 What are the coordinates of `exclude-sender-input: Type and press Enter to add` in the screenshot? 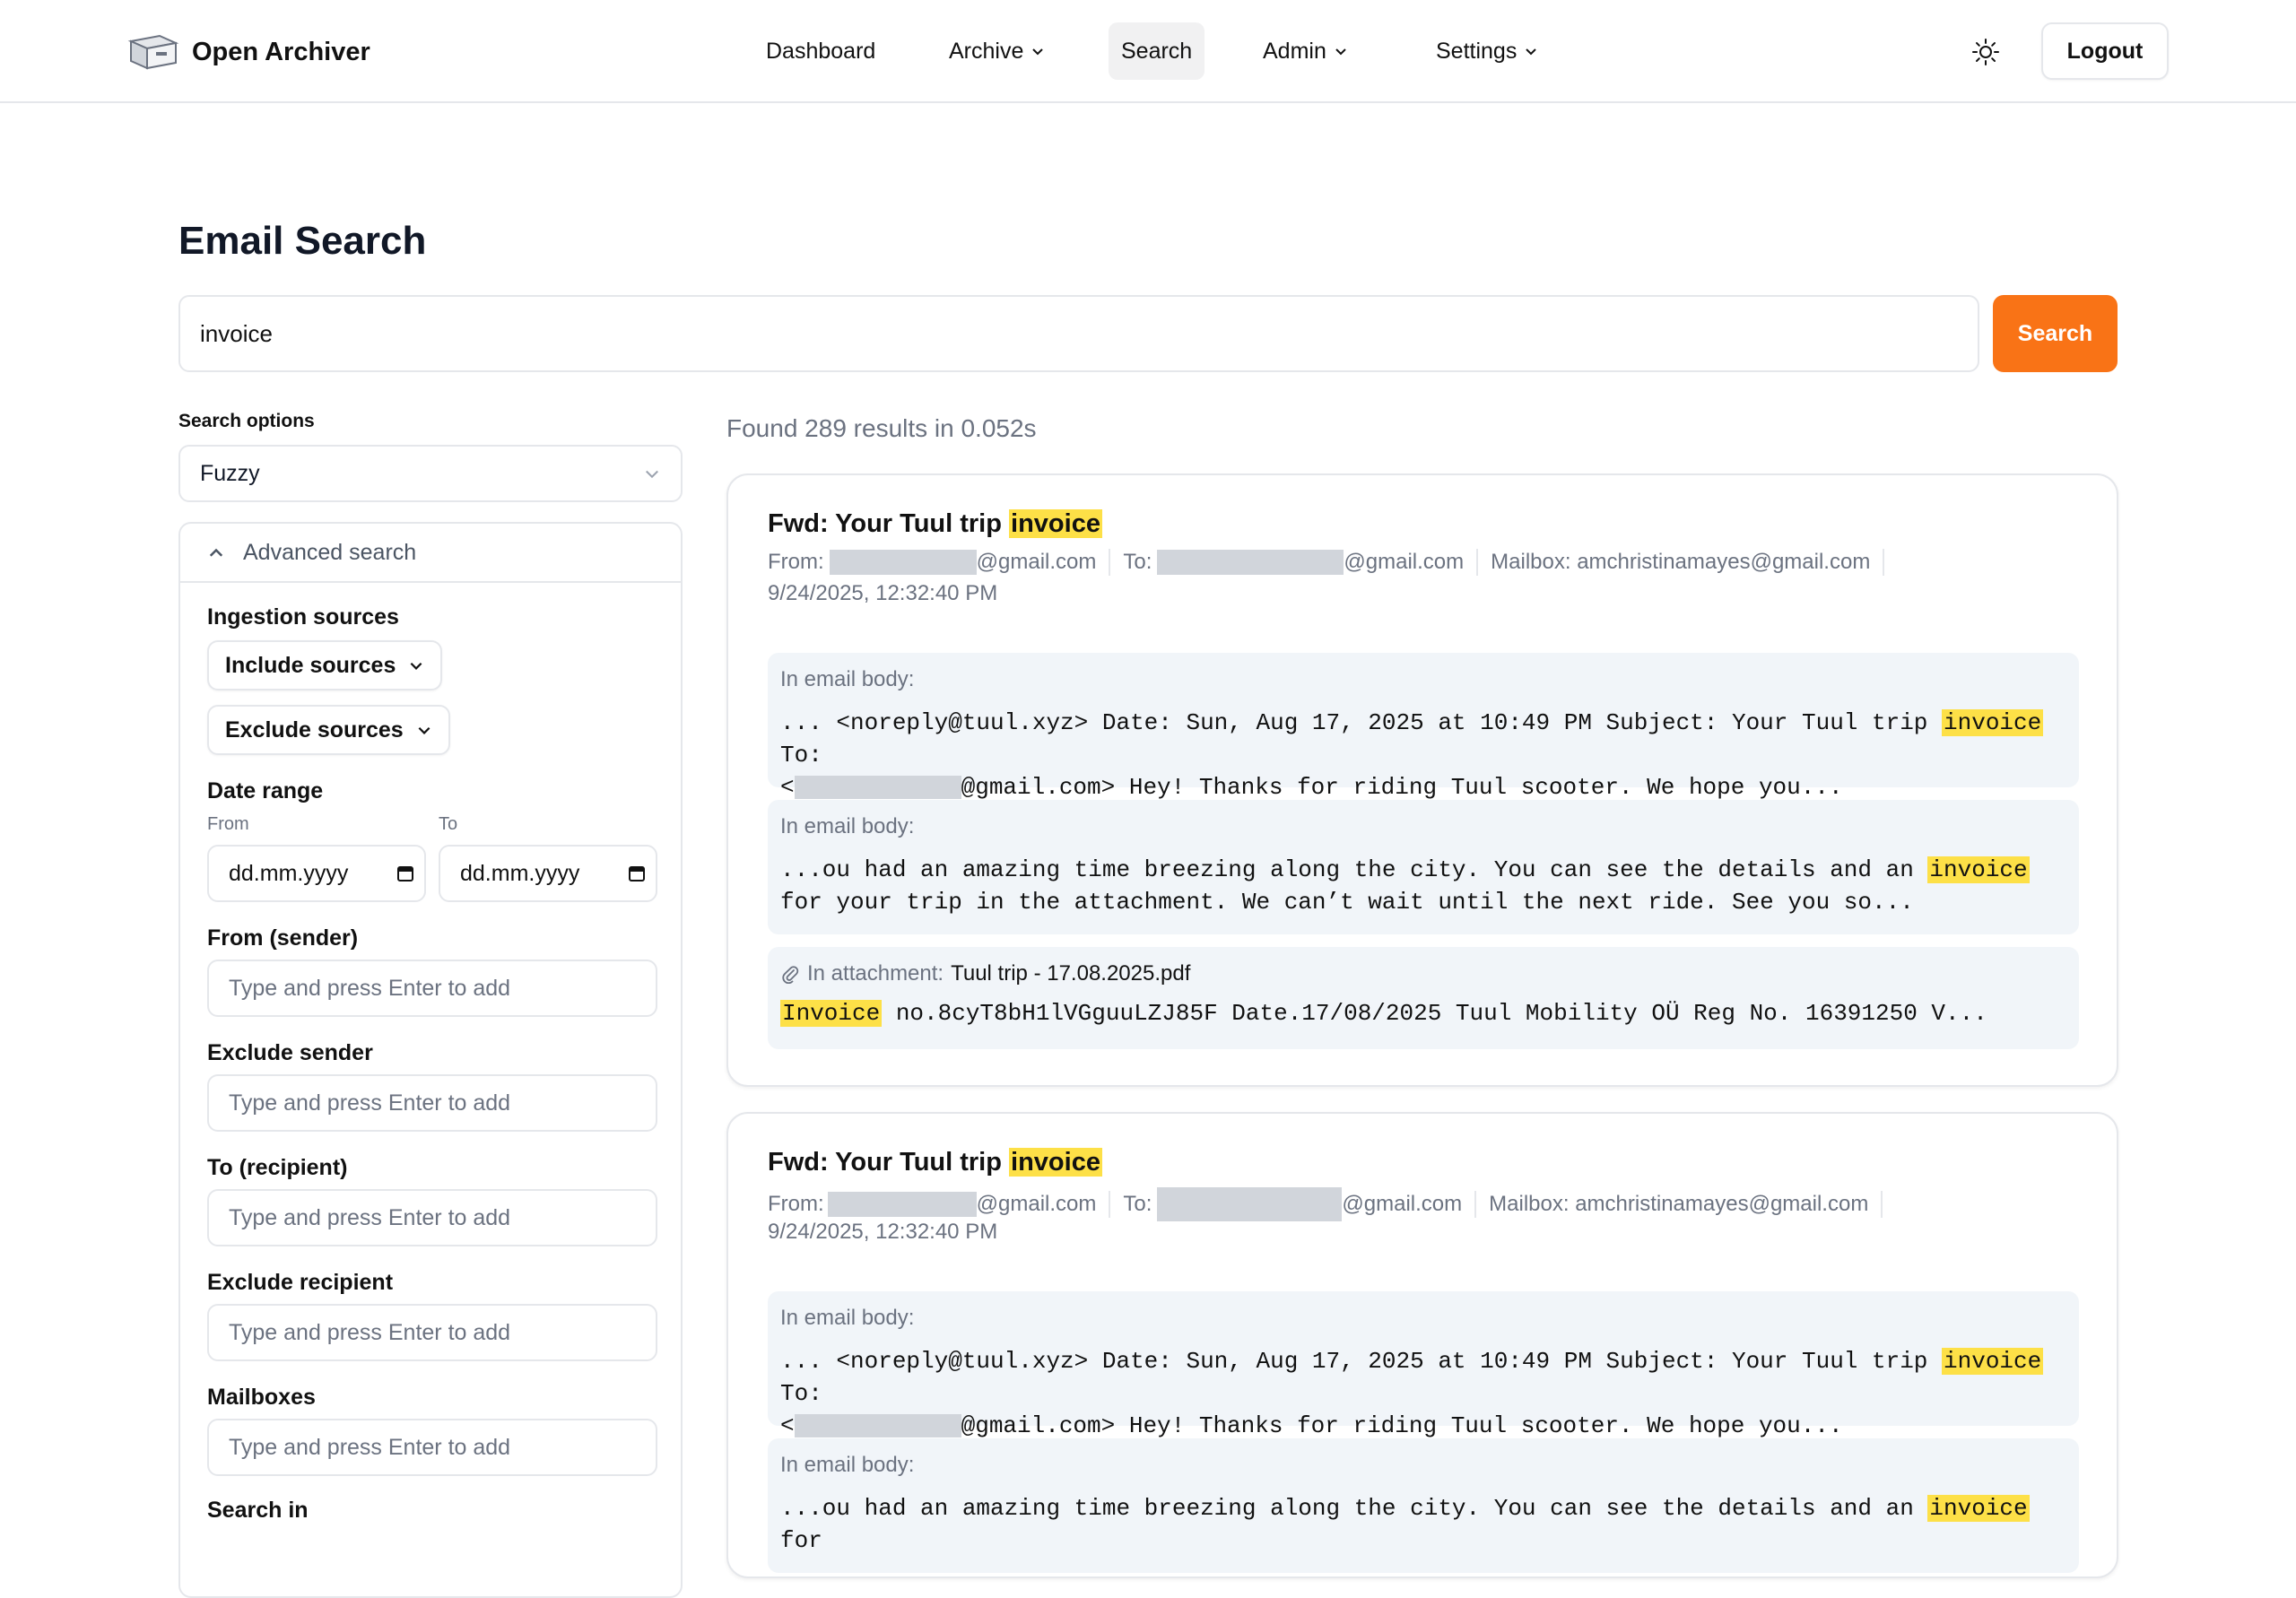 It's located at (432, 1103).